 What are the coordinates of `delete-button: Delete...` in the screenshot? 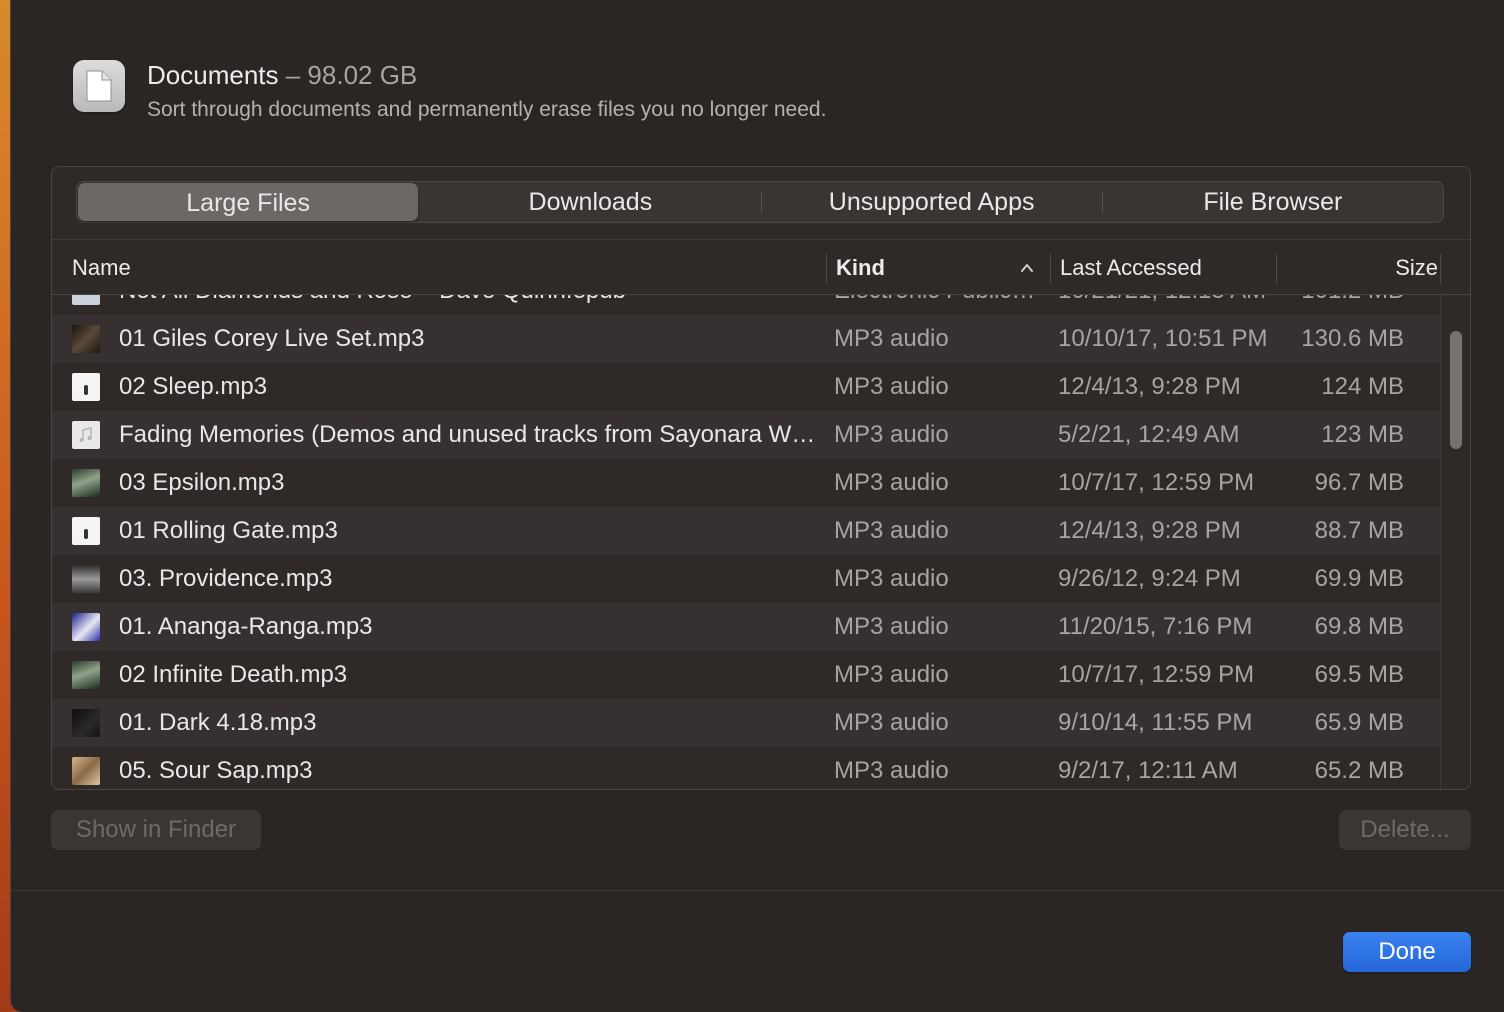 It's located at (1405, 830).